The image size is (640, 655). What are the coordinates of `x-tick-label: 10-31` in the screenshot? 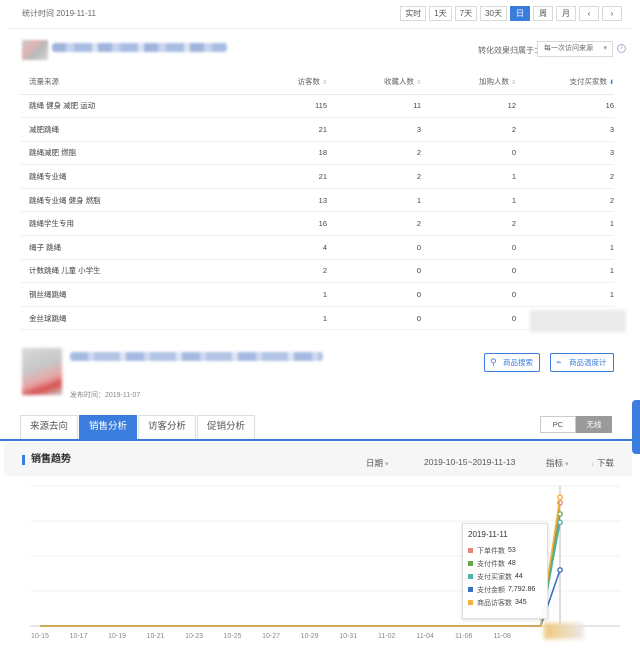 It's located at (348, 636).